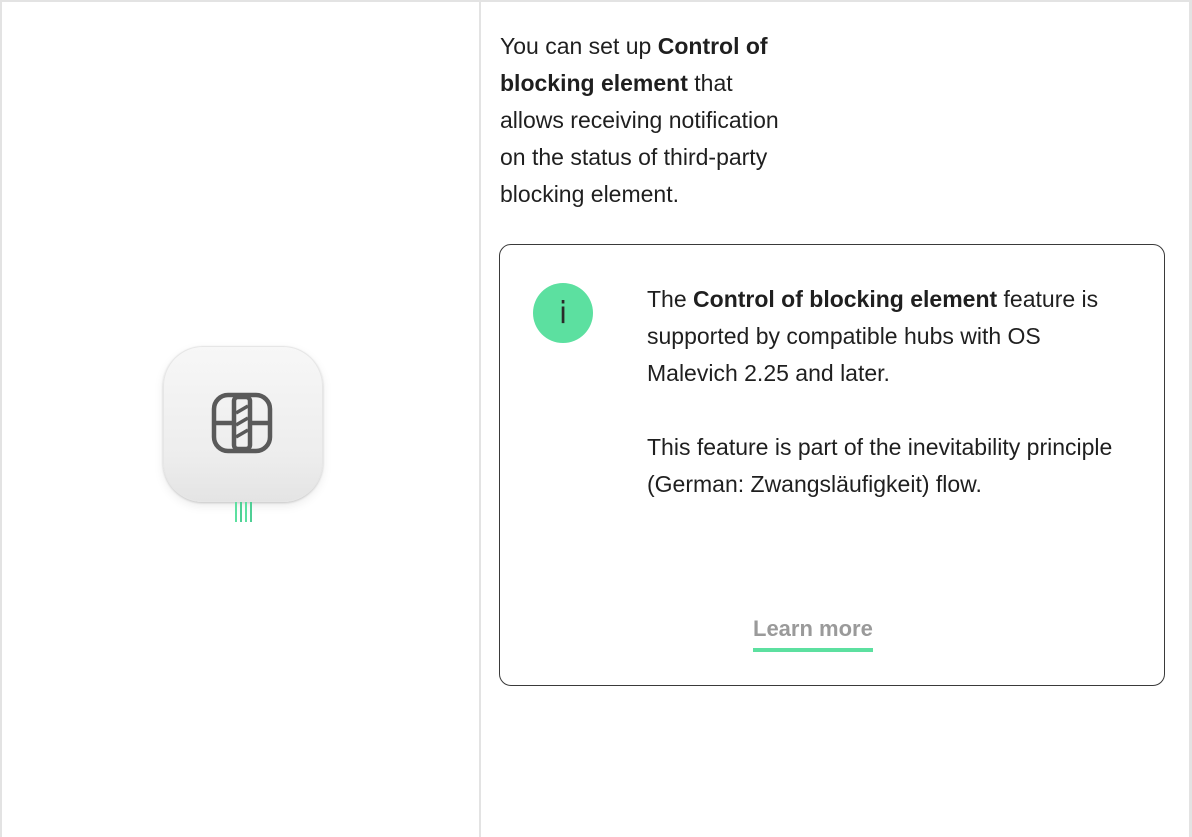 The image size is (1192, 837). What do you see at coordinates (845, 299) in the screenshot?
I see `note-p1-bold: Control of blocking element` at bounding box center [845, 299].